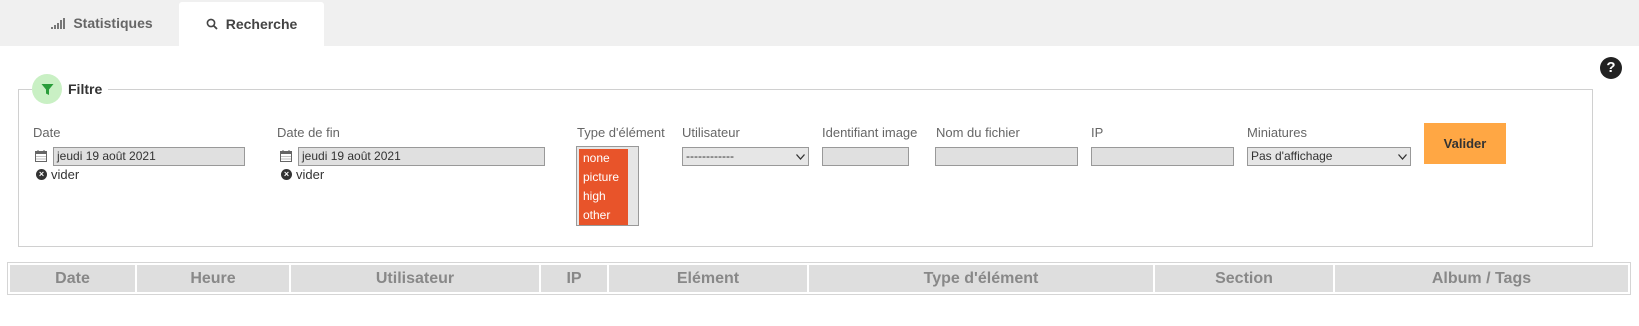 This screenshot has width=1639, height=326. I want to click on tab-statistiques: Statistiques, so click(102, 23).